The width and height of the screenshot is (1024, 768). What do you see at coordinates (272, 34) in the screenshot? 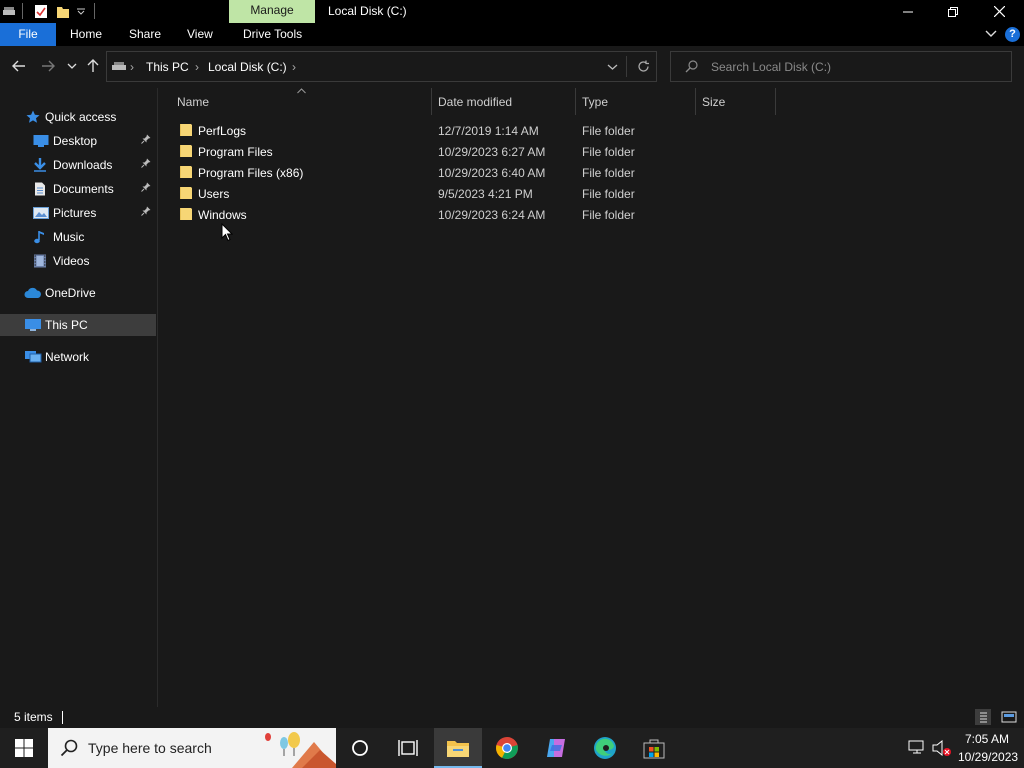
I see `tab-drive-tools: Drive Tools` at bounding box center [272, 34].